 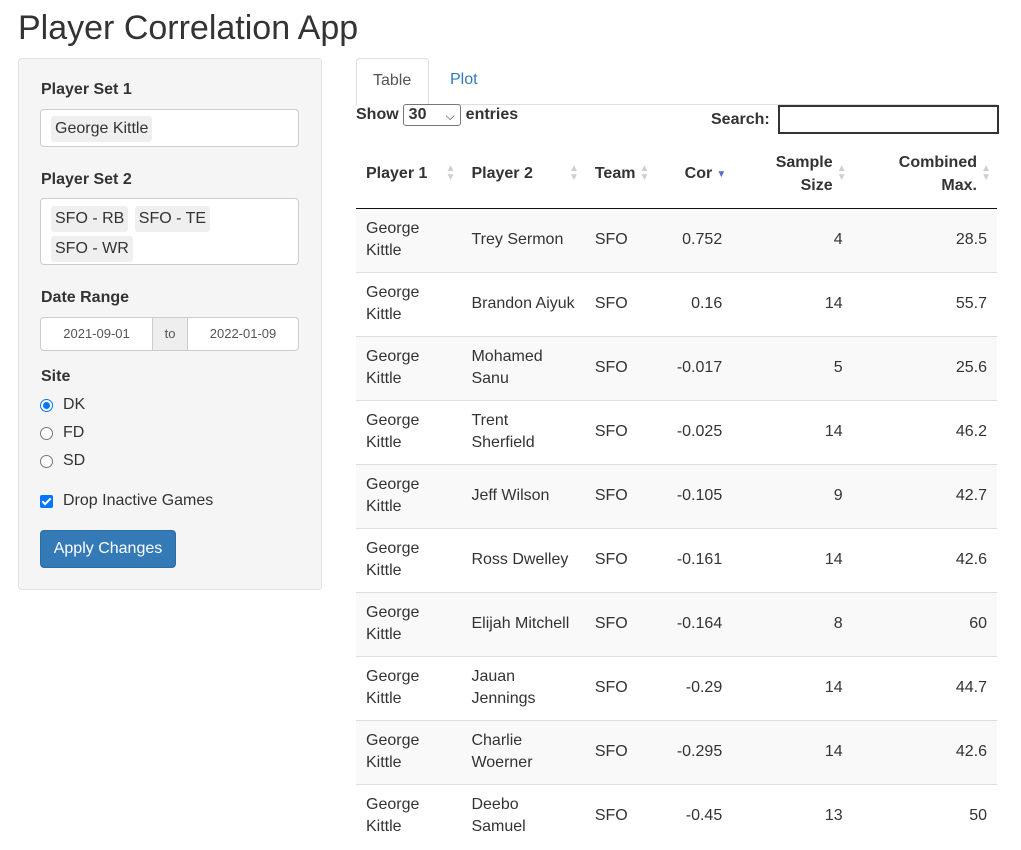 I want to click on site-option-sd: SD, so click(x=62, y=461).